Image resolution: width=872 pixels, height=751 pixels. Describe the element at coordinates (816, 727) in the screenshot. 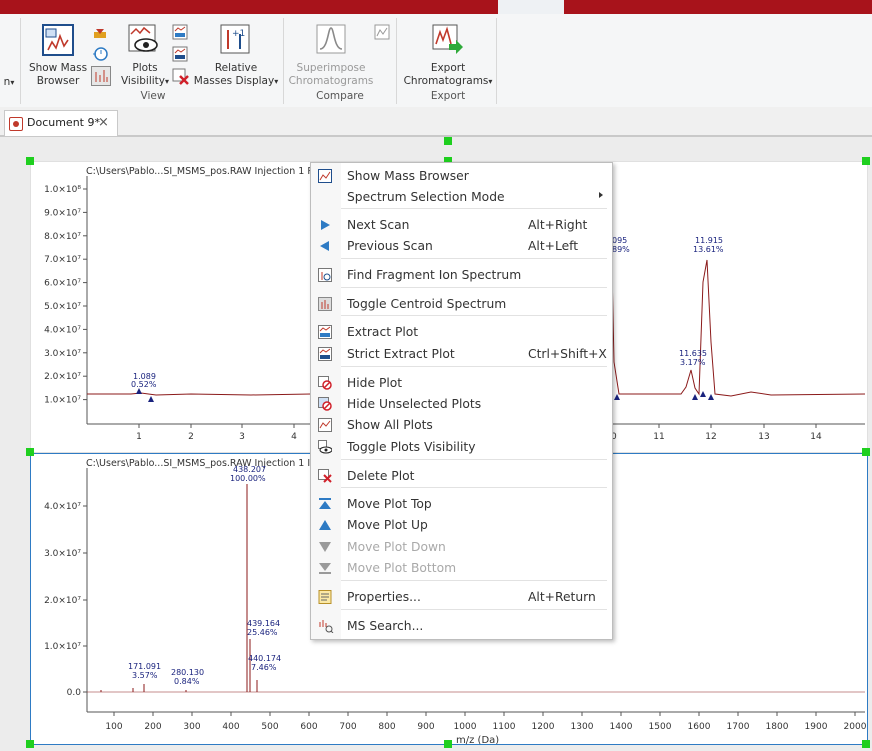

I see `x-tick-label: 1900` at that location.